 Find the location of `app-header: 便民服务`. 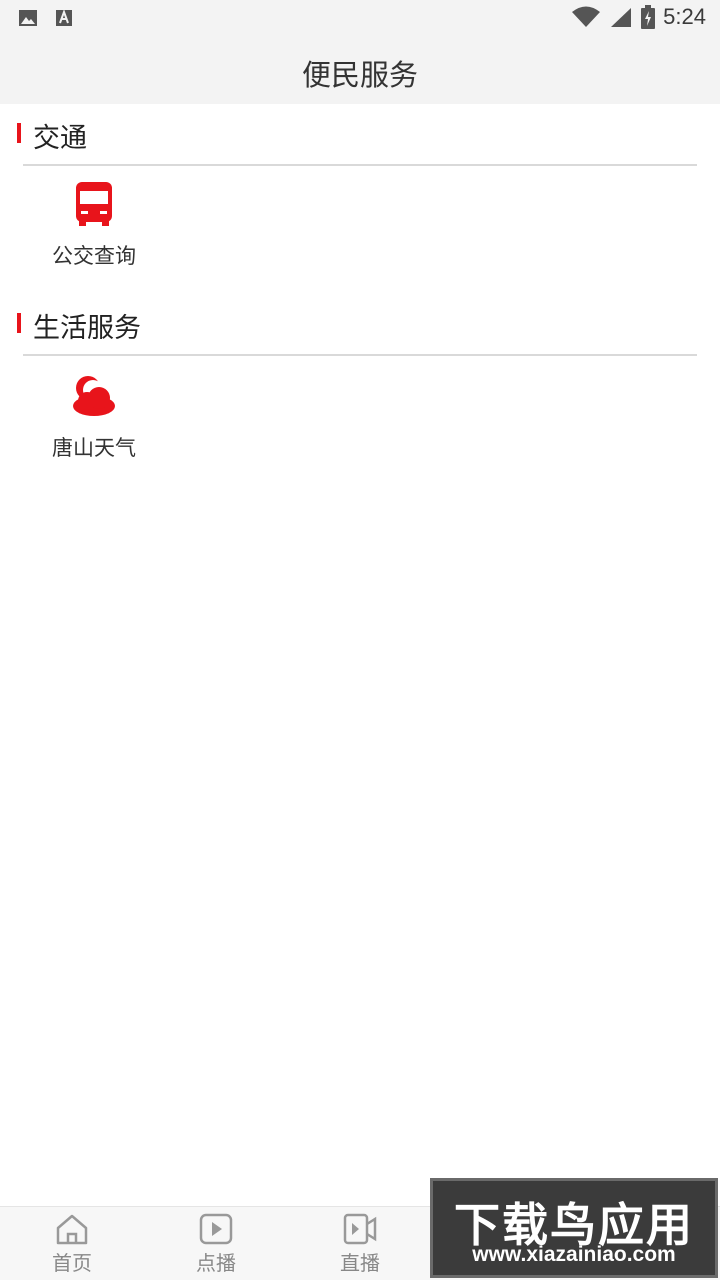

app-header: 便民服务 is located at coordinates (360, 70).